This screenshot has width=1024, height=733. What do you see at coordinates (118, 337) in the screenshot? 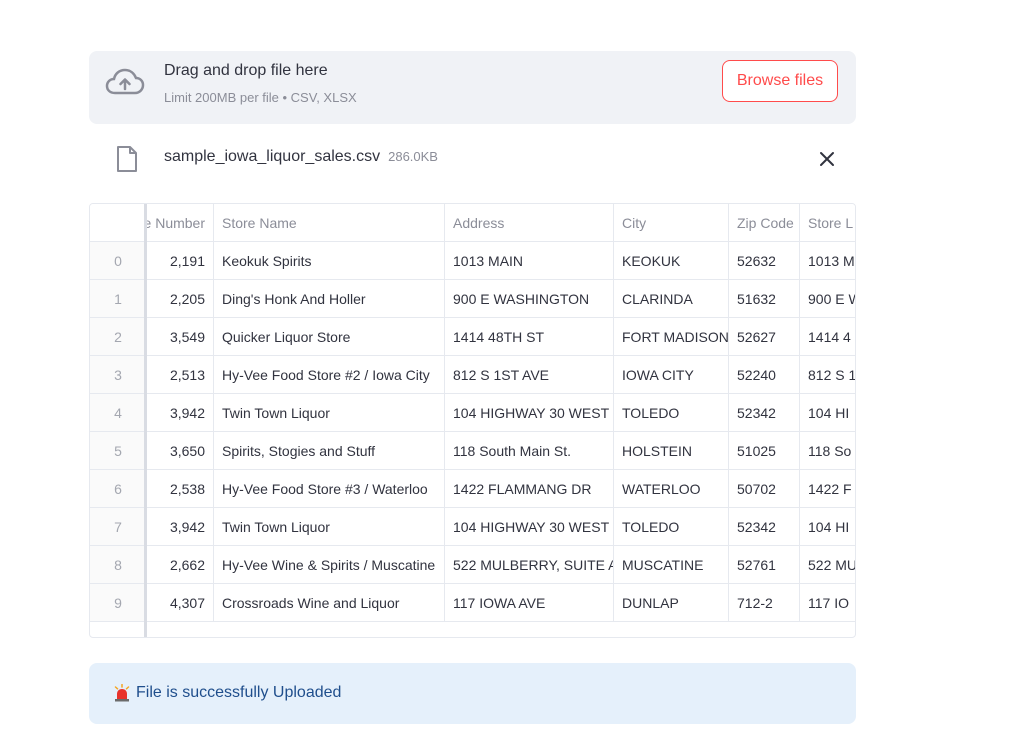
I see `row-index: 2` at bounding box center [118, 337].